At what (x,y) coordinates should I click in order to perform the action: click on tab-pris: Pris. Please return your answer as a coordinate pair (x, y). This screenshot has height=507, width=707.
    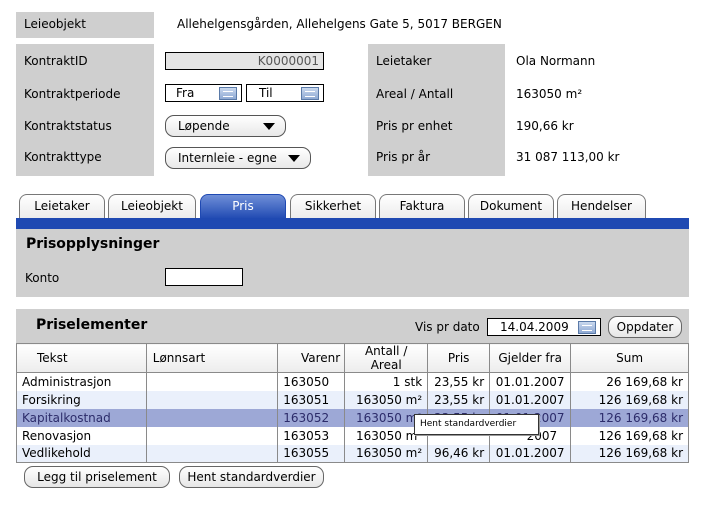
    Looking at the image, I should click on (243, 206).